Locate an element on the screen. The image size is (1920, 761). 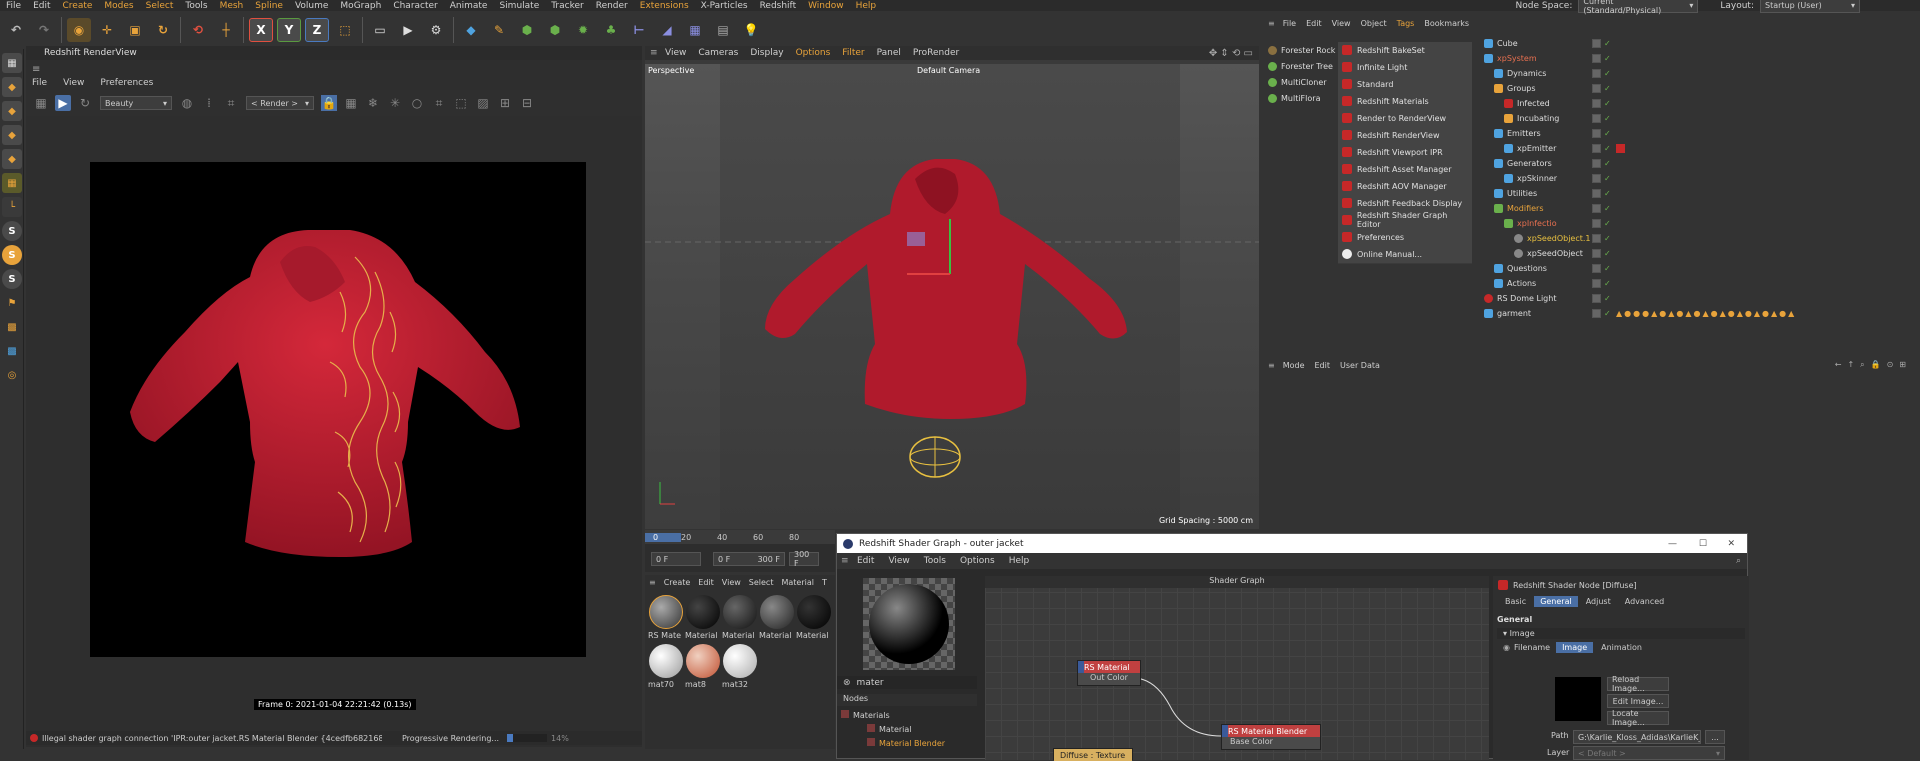
mm-menu-t: T is located at coordinates (824, 582).